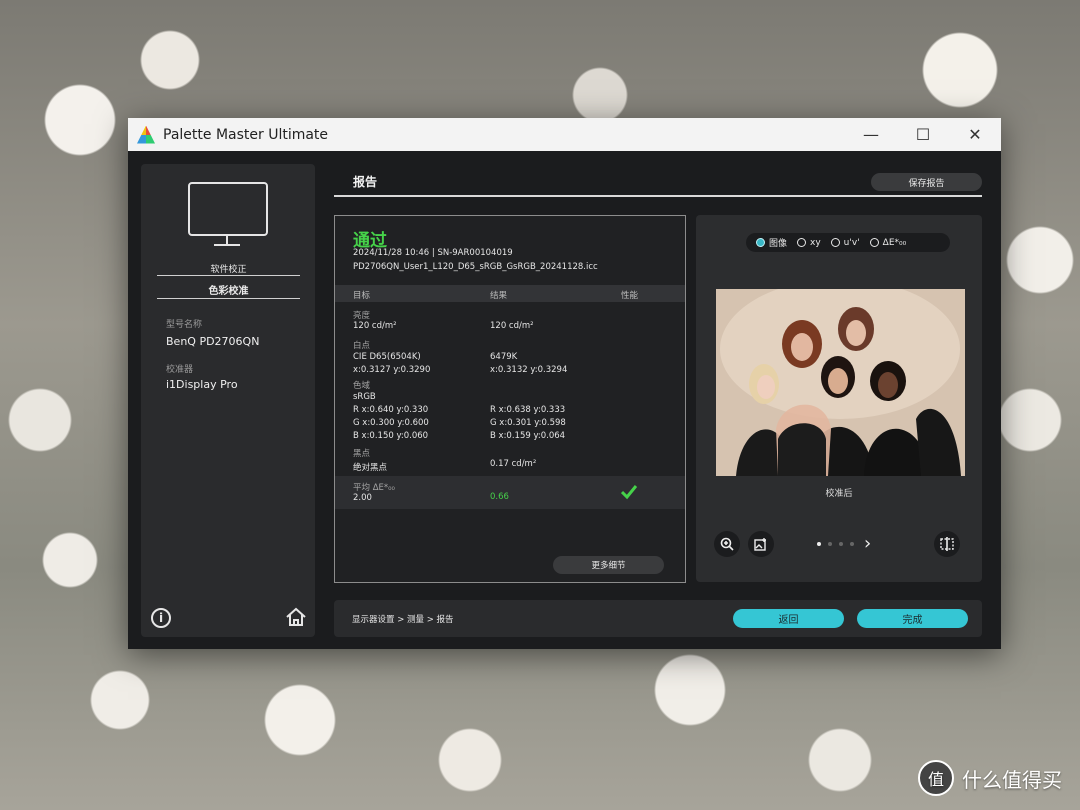  Describe the element at coordinates (871, 134) in the screenshot. I see `minimize-button: —` at that location.